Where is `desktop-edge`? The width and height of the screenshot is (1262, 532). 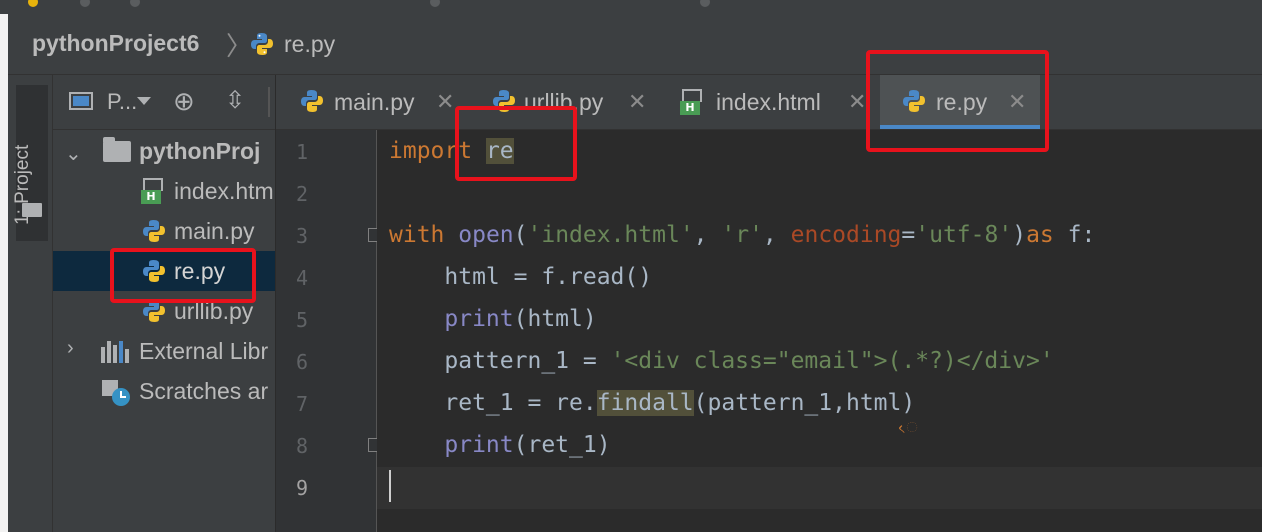 desktop-edge is located at coordinates (4, 273).